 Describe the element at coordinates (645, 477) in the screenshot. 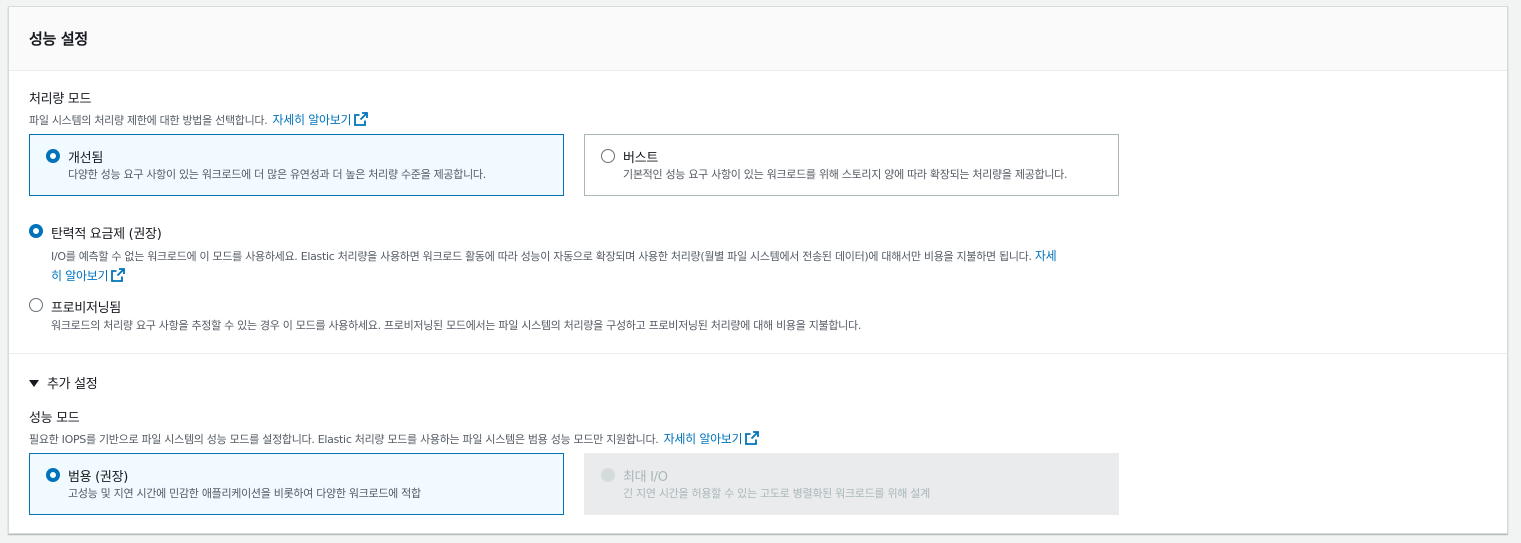

I see `tile-title: 최대 I/O` at that location.